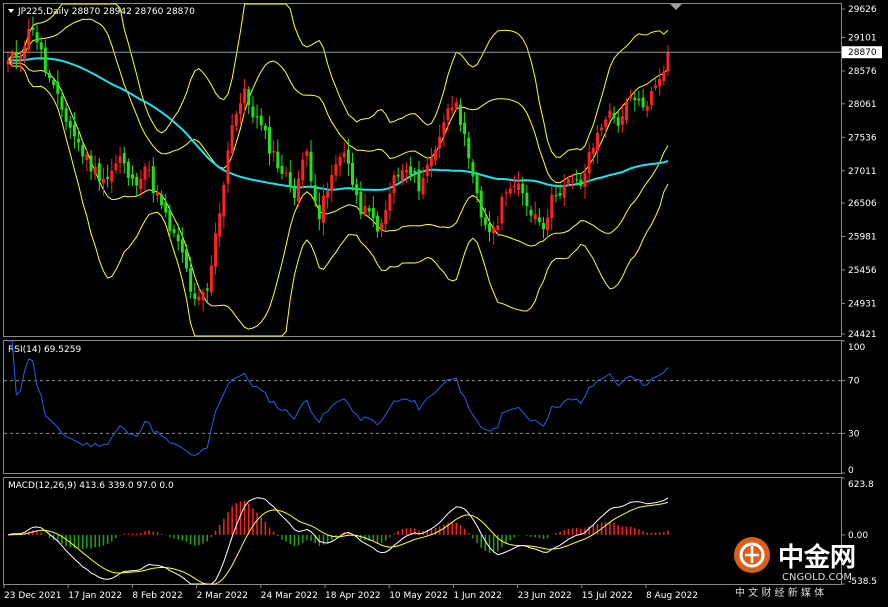 This screenshot has width=888, height=607. What do you see at coordinates (779, 592) in the screenshot?
I see `watermark-tagline: 中 文 财 经 新 媒 体` at bounding box center [779, 592].